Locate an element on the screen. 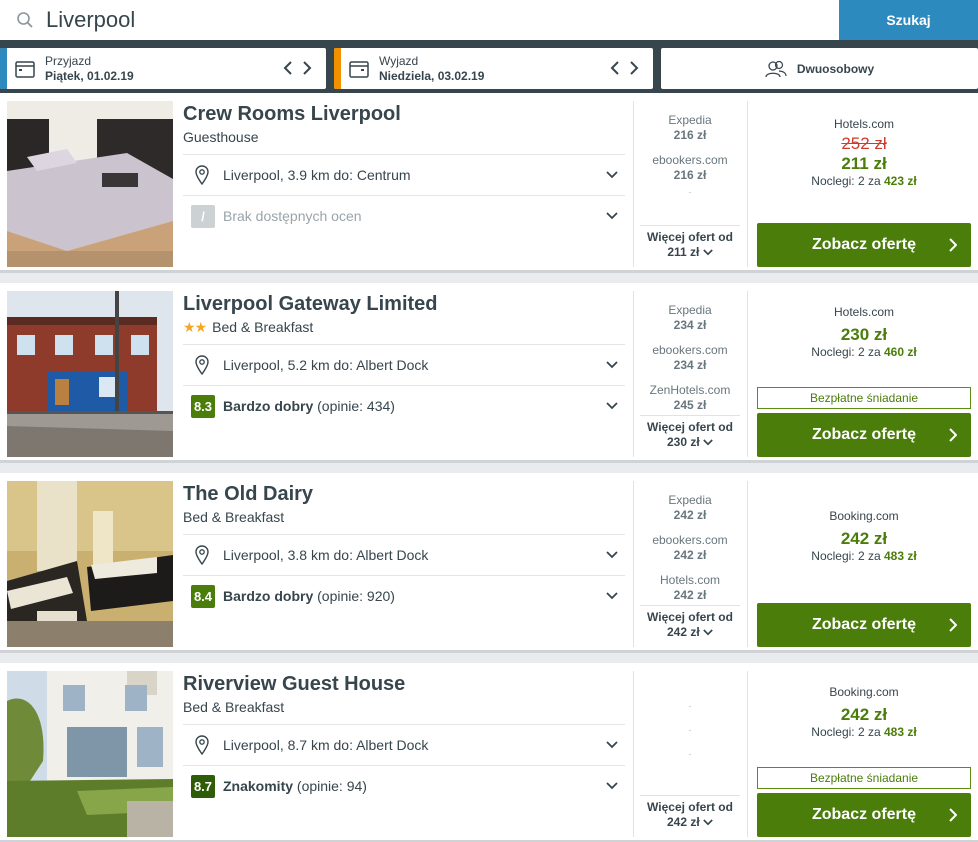  checkout-field: Wyjazd Niedziela, 03.02.19 is located at coordinates (493, 68).